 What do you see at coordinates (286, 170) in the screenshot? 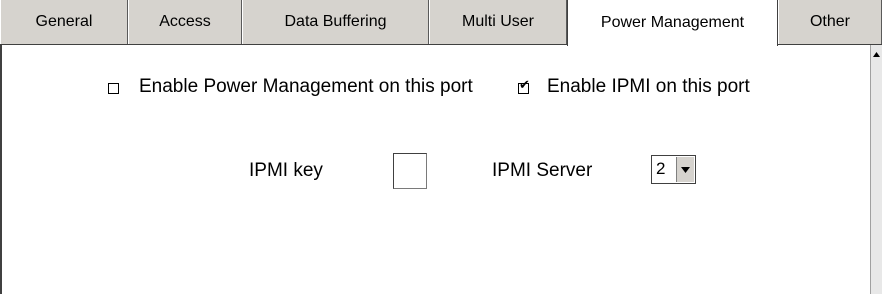
I see `ipmi-key-label: IPMI key` at bounding box center [286, 170].